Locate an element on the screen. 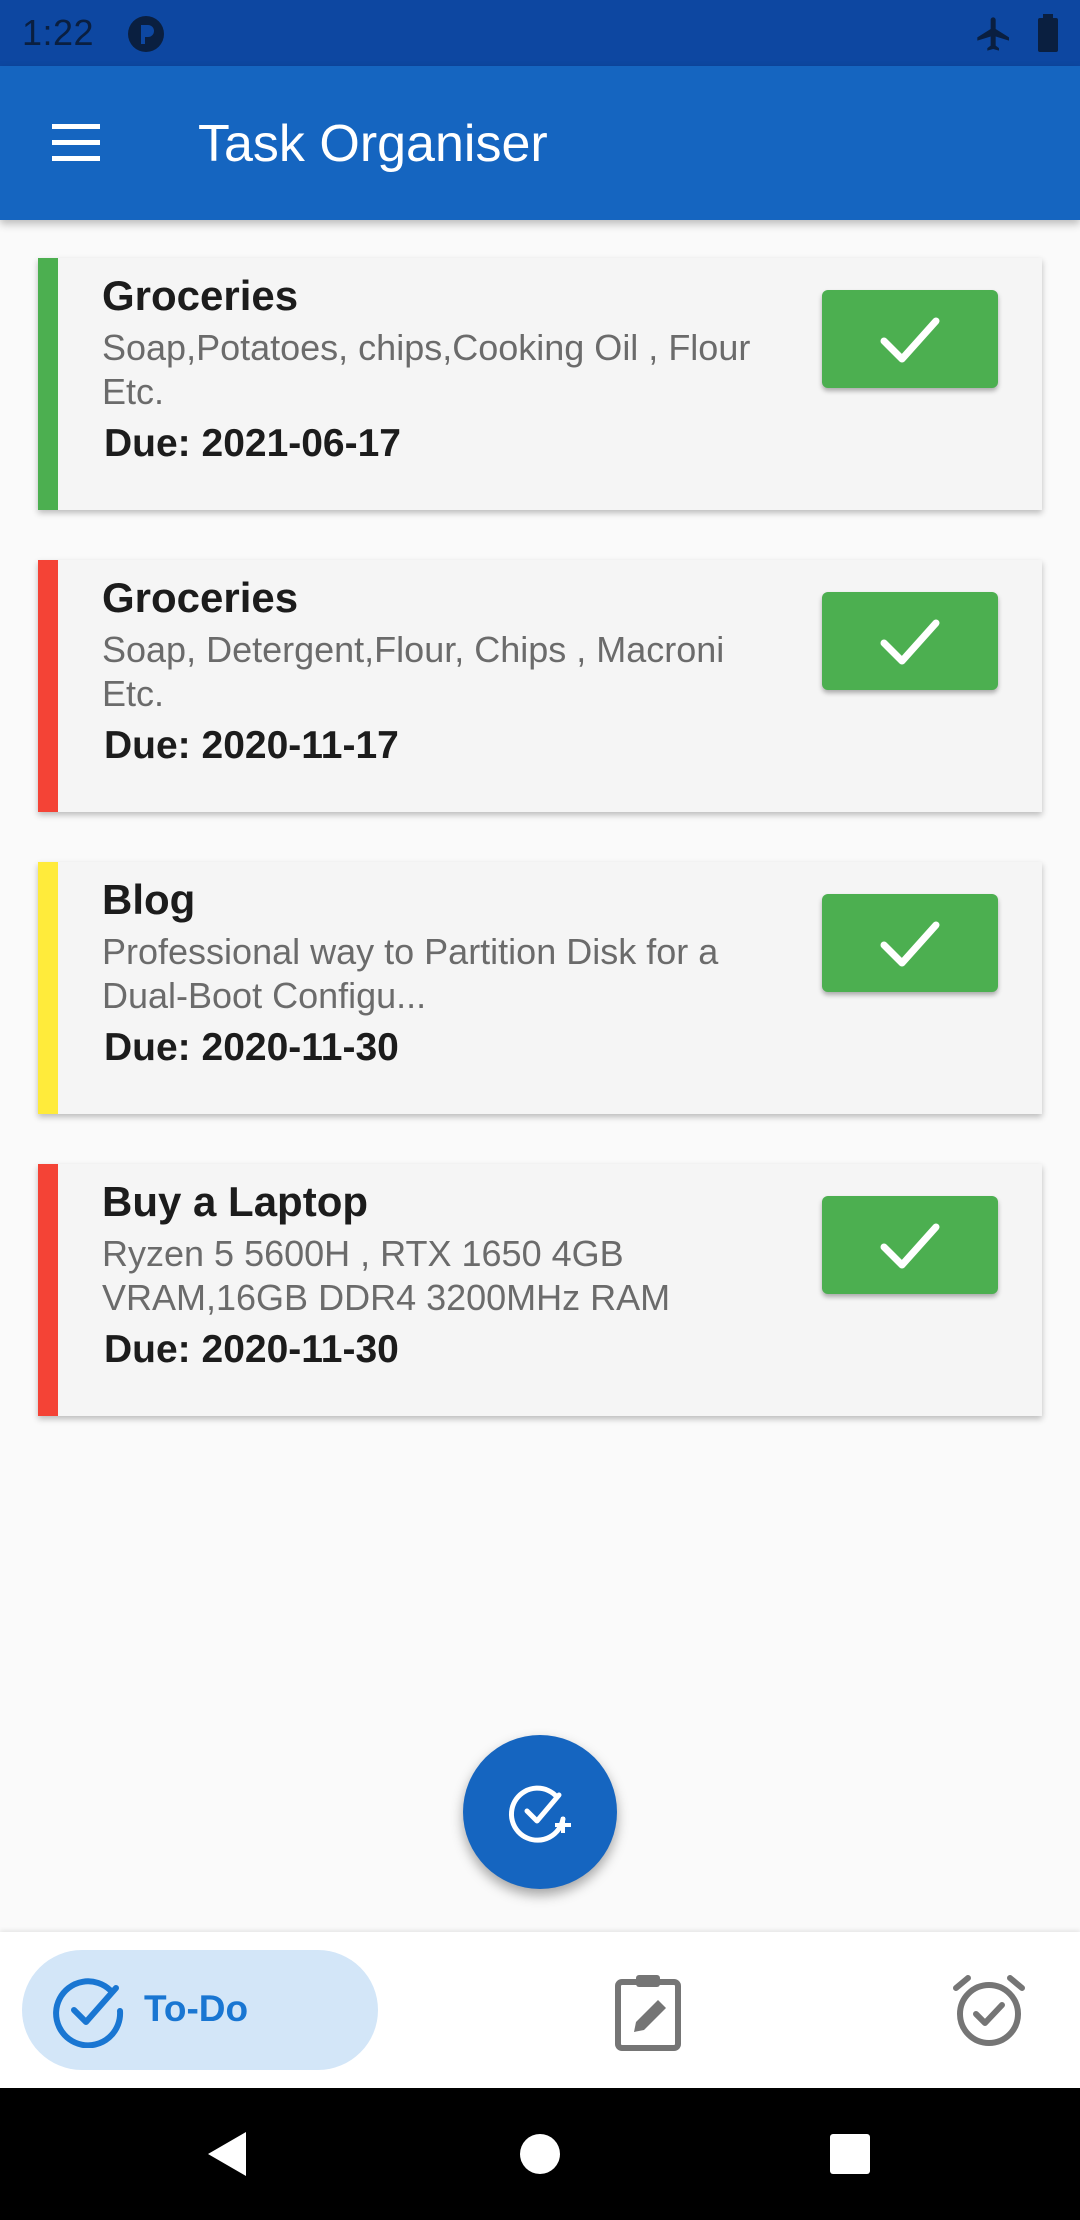  nav-item-todo: To-Do is located at coordinates (200, 2010).